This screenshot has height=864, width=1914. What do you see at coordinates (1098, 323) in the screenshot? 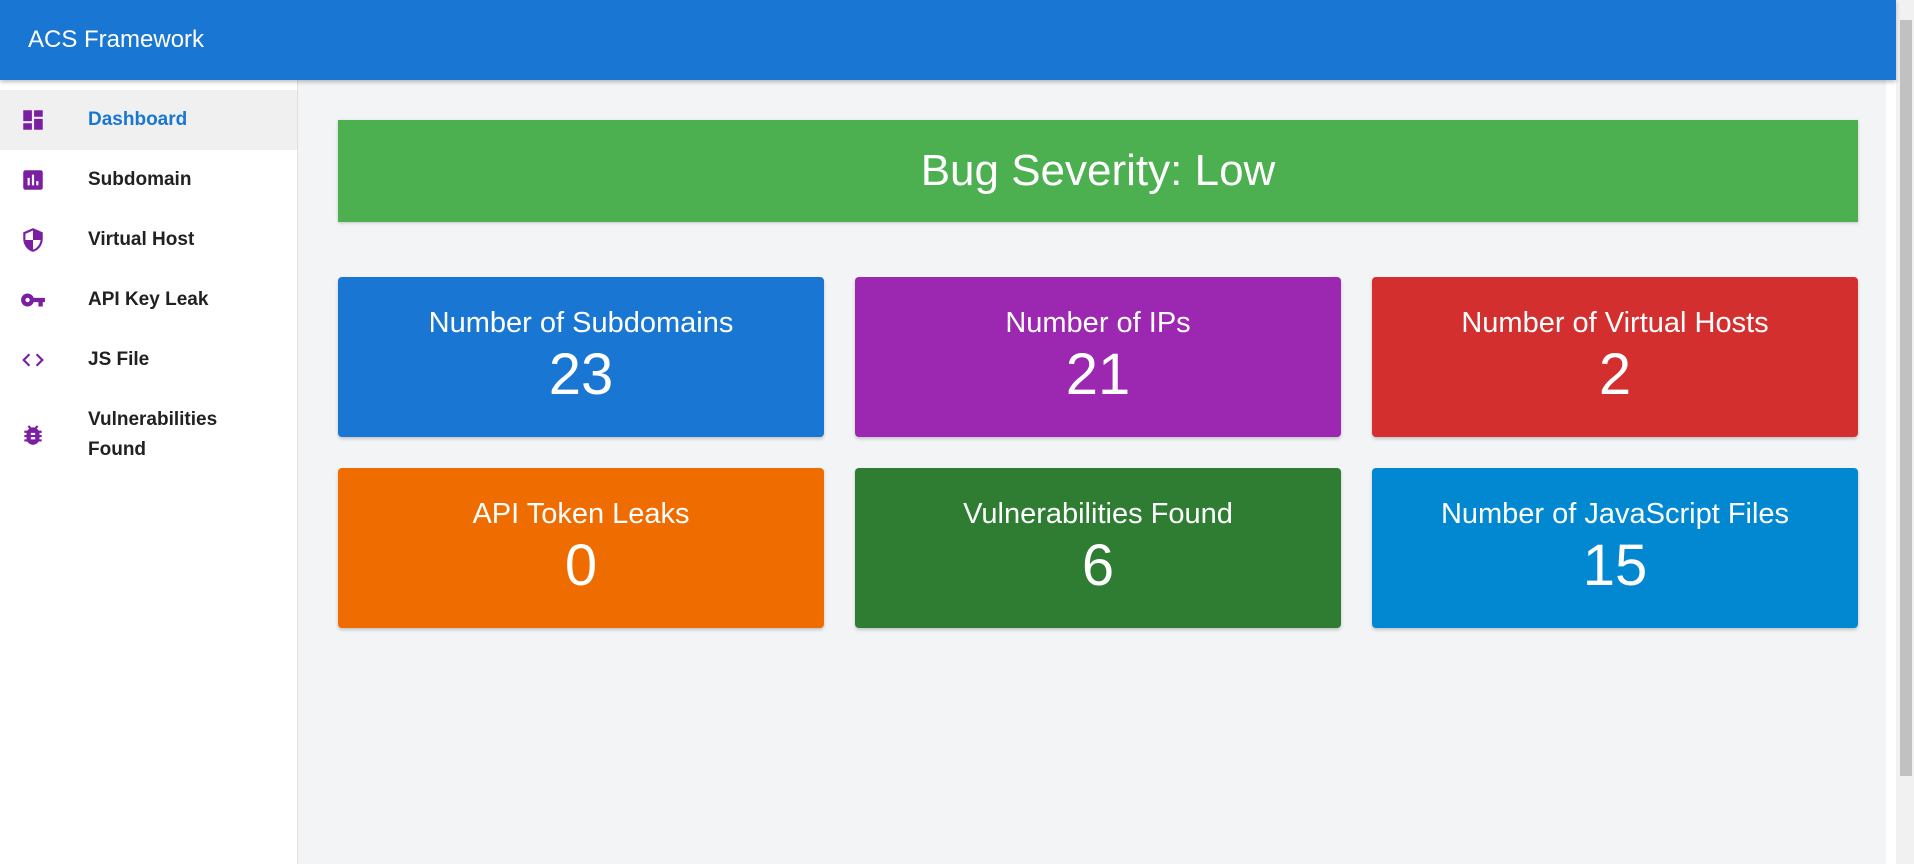
I see `card-title: Number of IPs` at bounding box center [1098, 323].